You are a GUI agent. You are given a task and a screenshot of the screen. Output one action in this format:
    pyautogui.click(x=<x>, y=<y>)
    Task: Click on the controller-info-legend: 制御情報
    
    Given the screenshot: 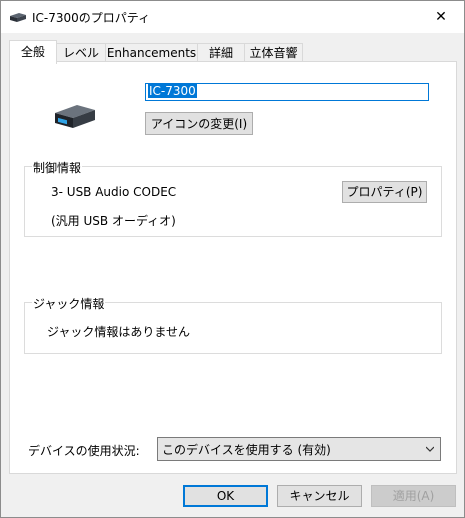 What is the action you would take?
    pyautogui.click(x=57, y=167)
    